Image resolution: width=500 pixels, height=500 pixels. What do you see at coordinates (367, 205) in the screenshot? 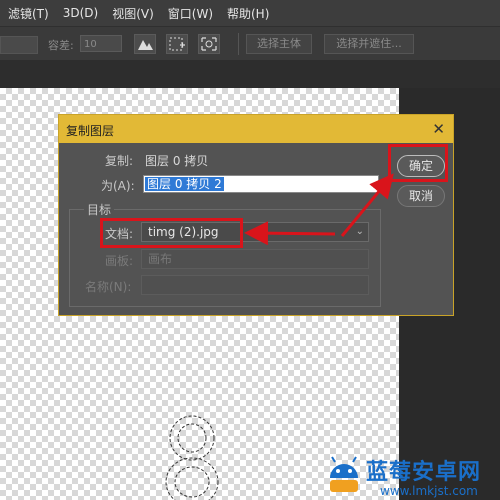
I see `arrow-to-ok` at bounding box center [367, 205].